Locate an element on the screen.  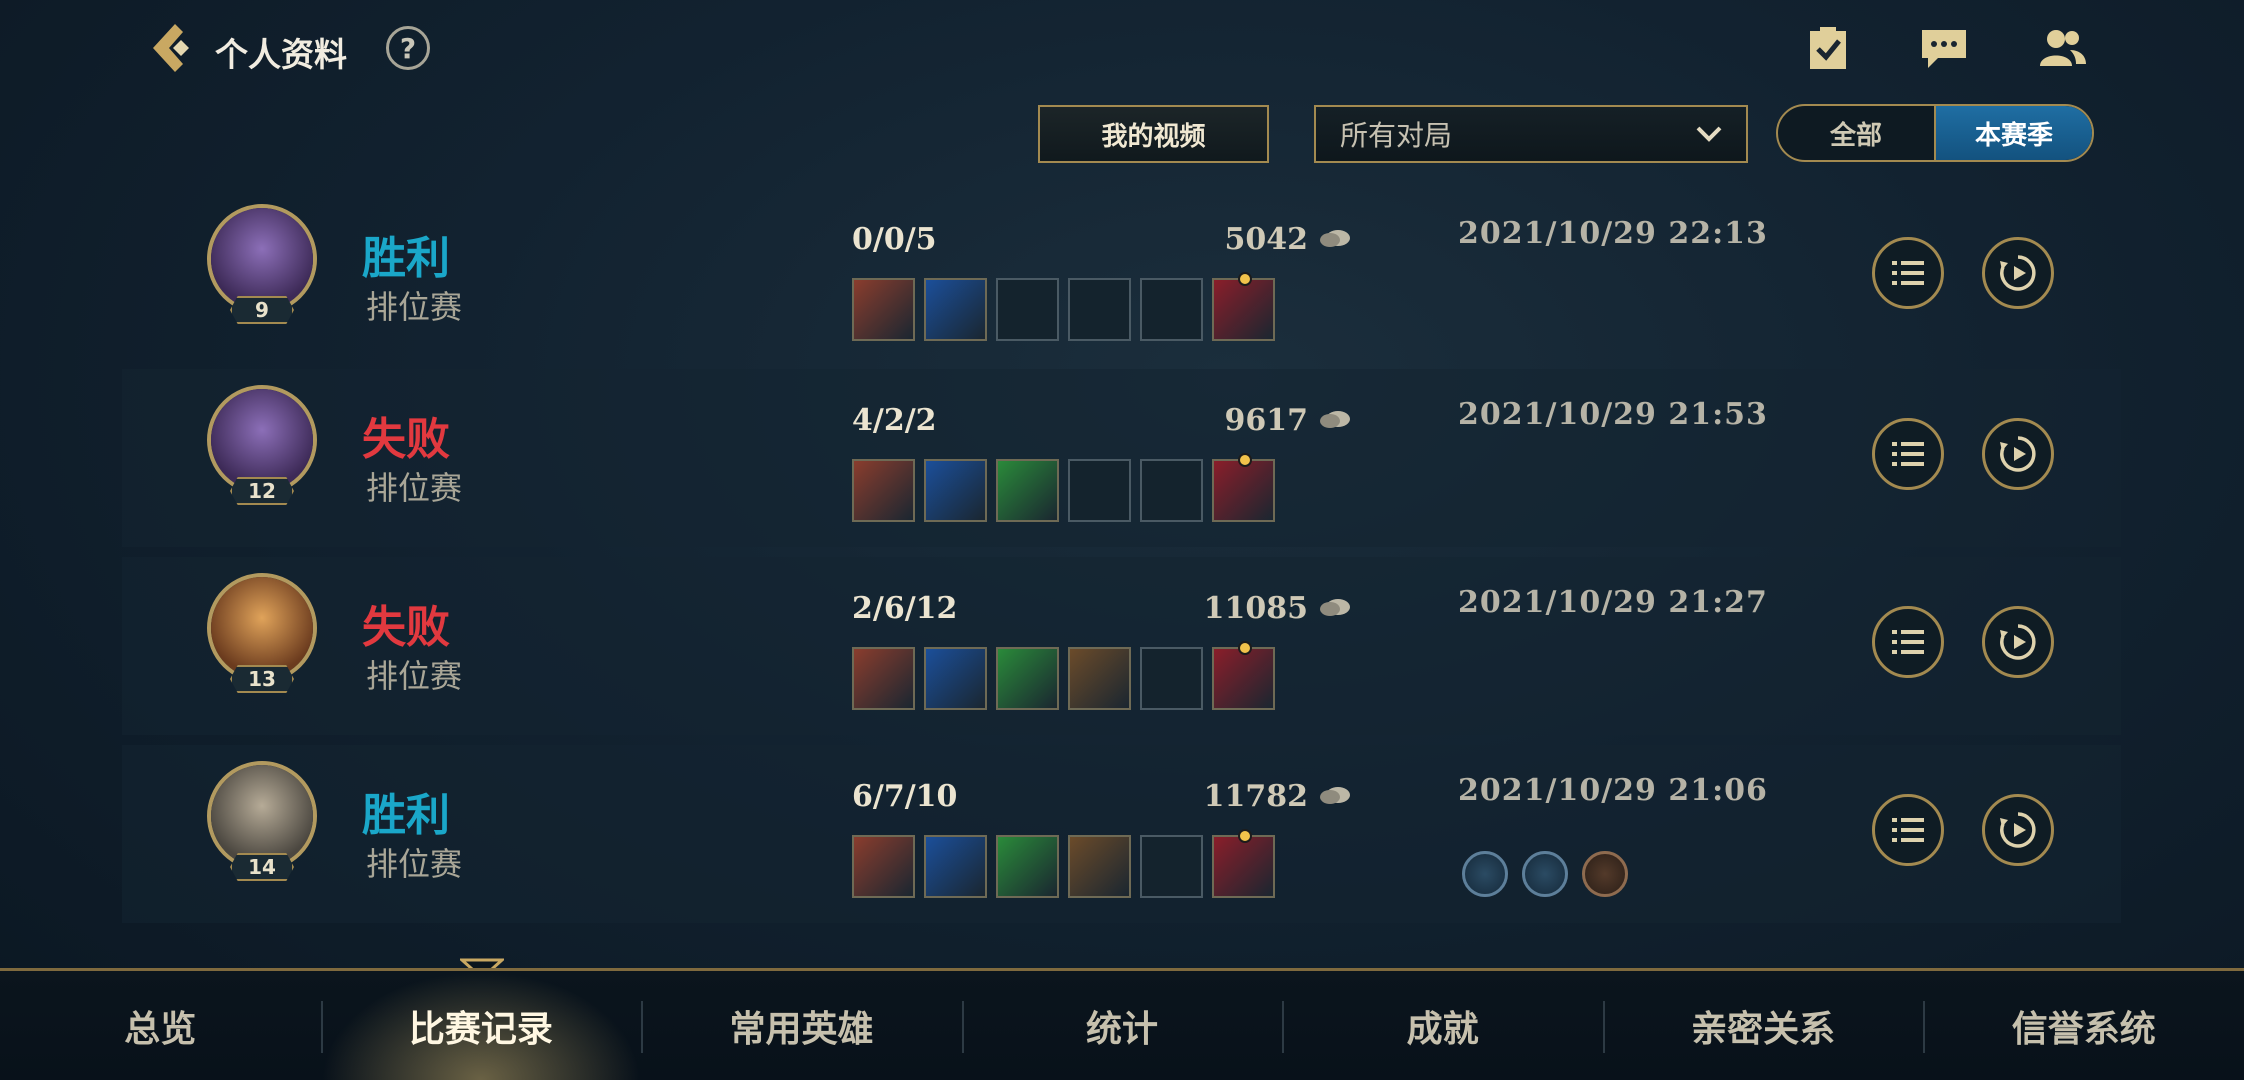
toggle-this-season: 本赛季 is located at coordinates (2013, 133).